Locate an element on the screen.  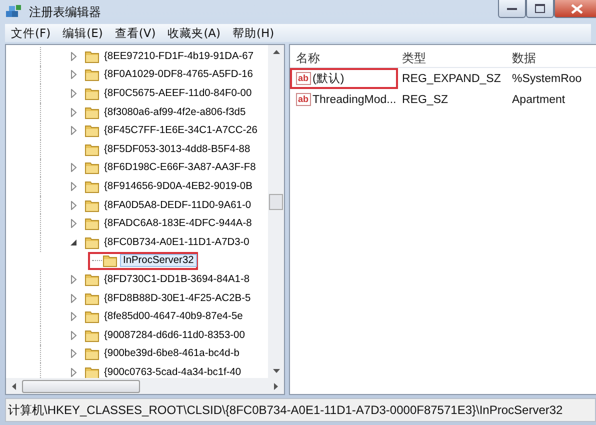
minimize-icon is located at coordinates (512, 8).